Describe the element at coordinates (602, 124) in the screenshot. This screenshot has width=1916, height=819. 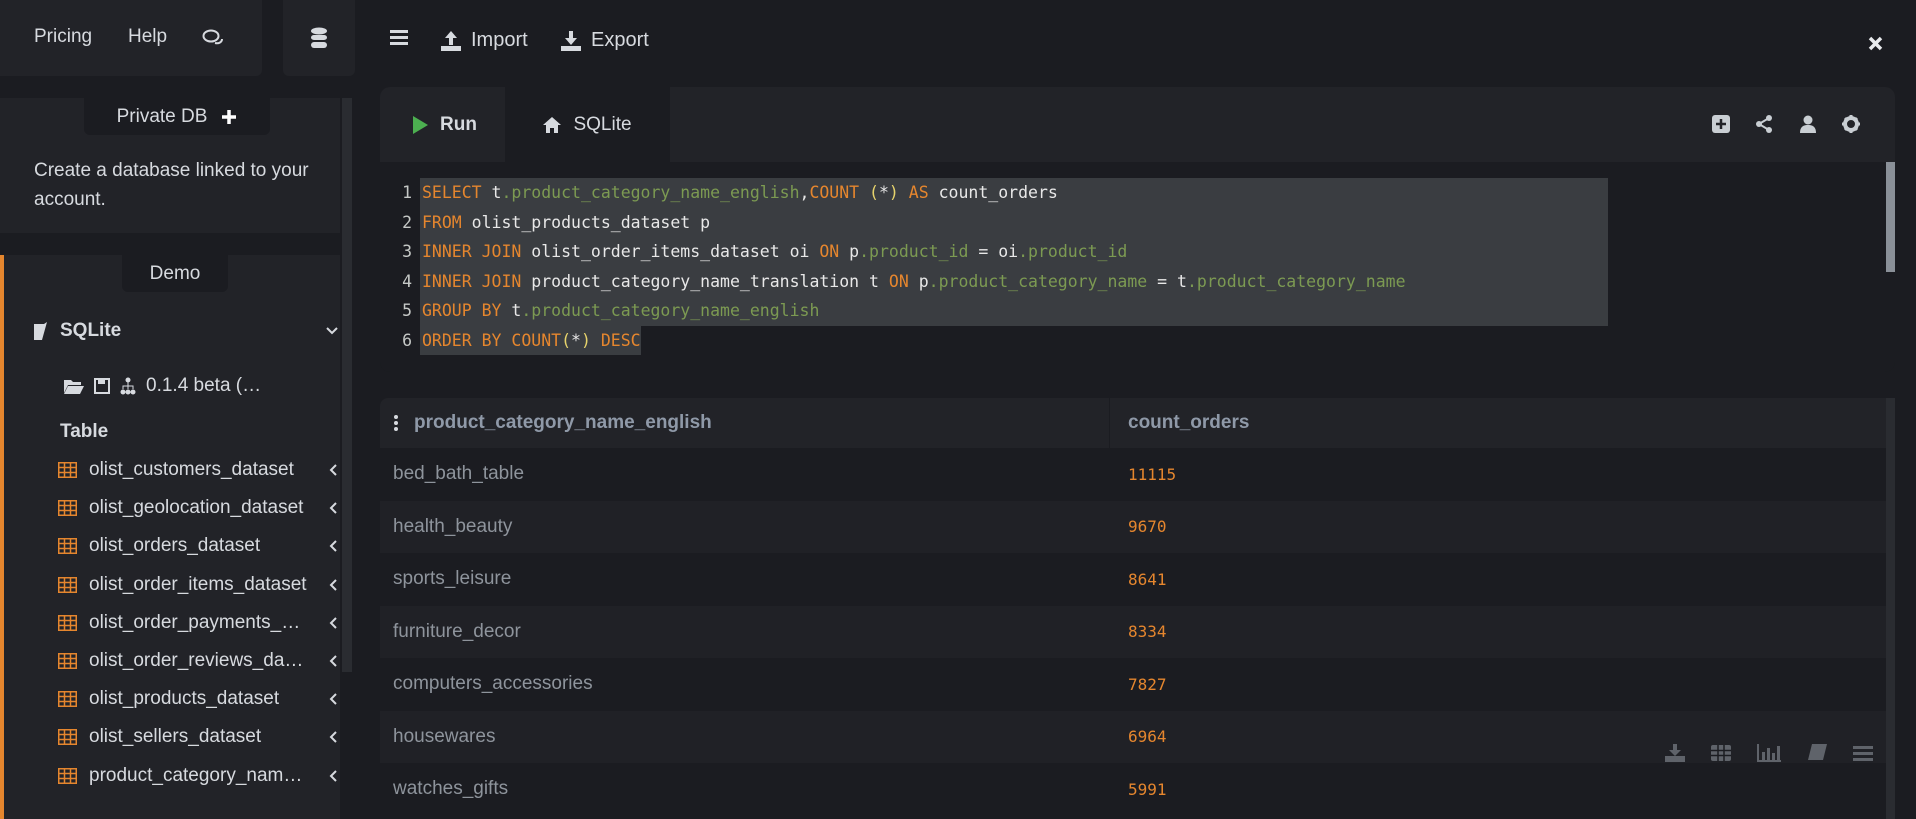
I see `tab-label: SQLite` at that location.